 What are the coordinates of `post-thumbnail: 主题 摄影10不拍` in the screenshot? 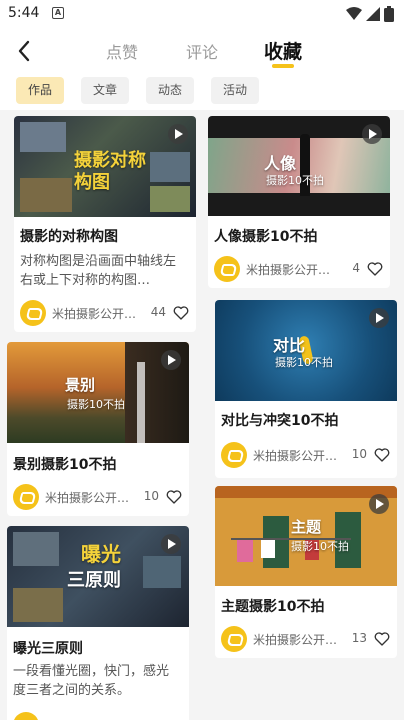 It's located at (306, 536).